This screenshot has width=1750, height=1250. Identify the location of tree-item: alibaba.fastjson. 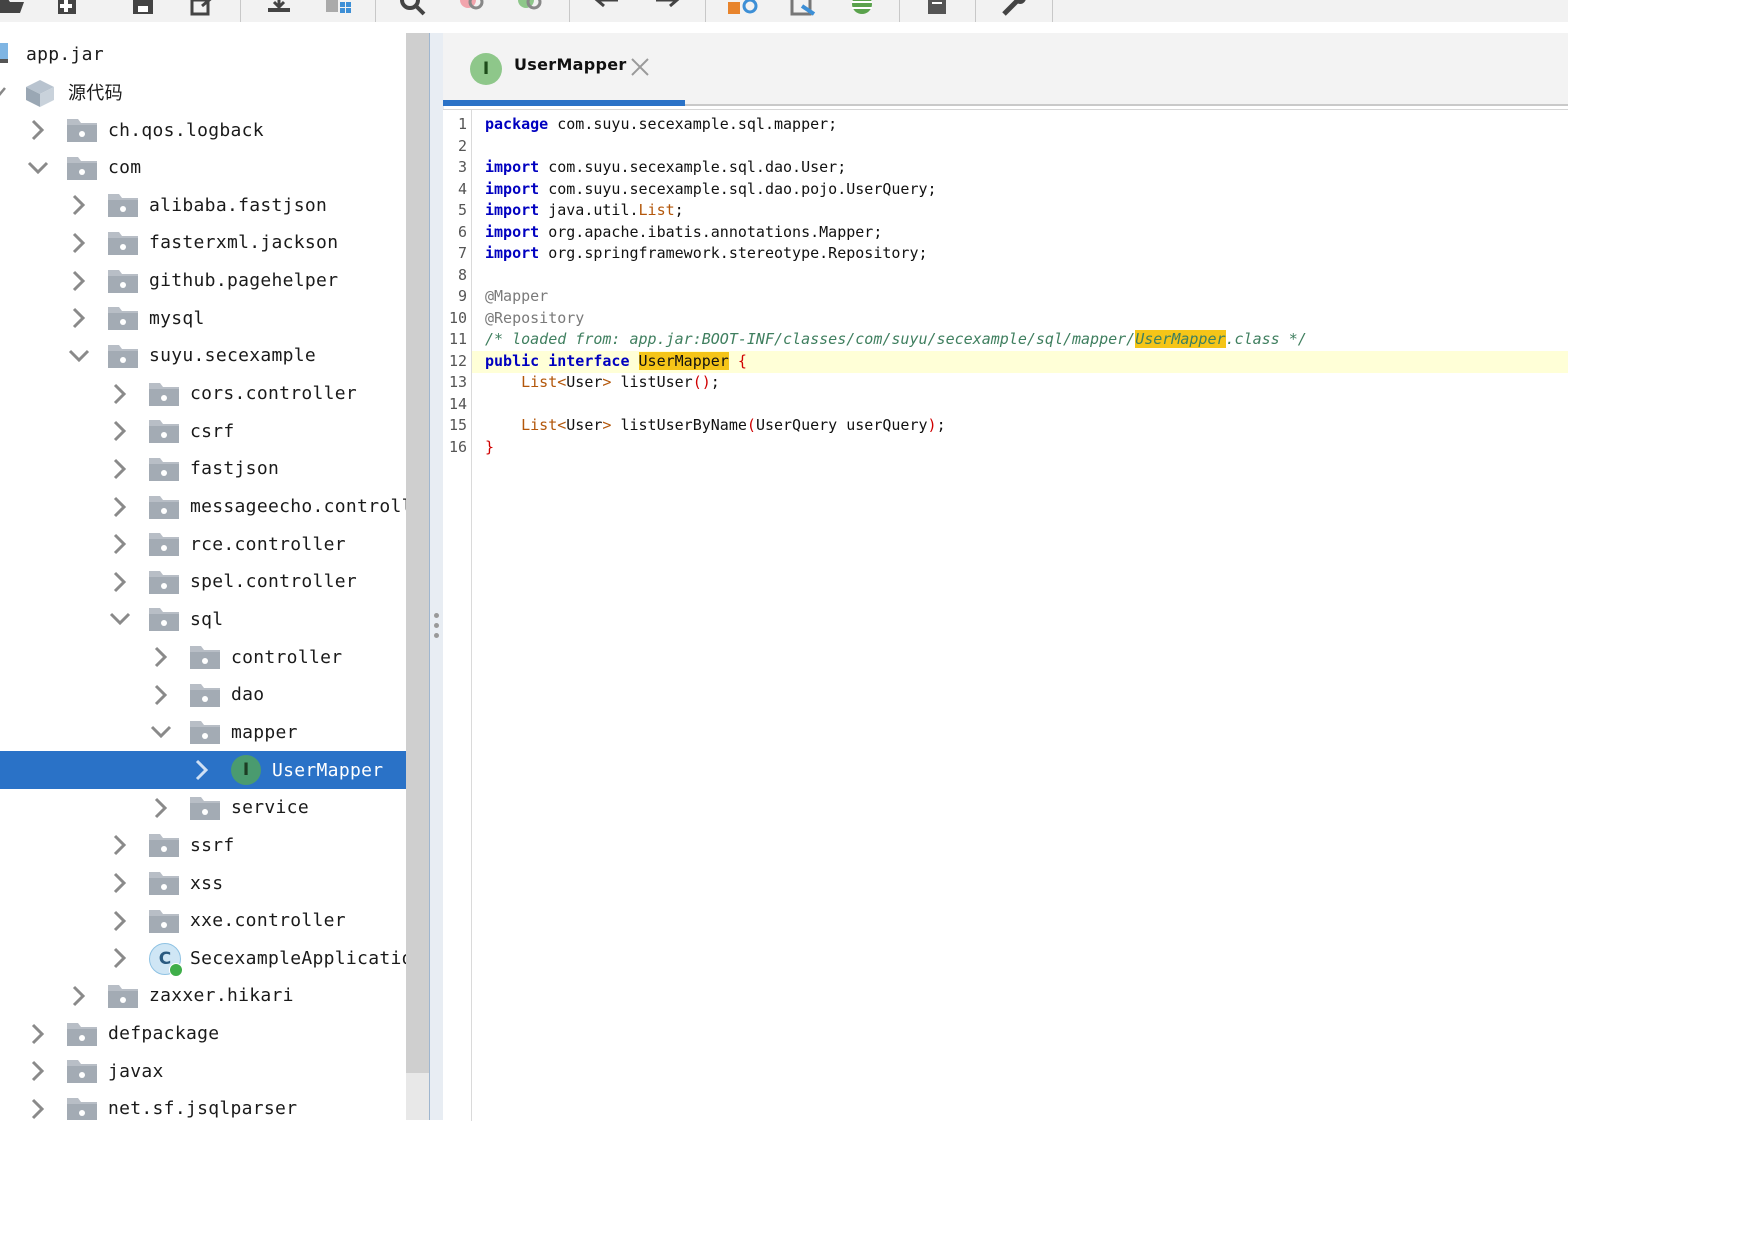
(203, 205).